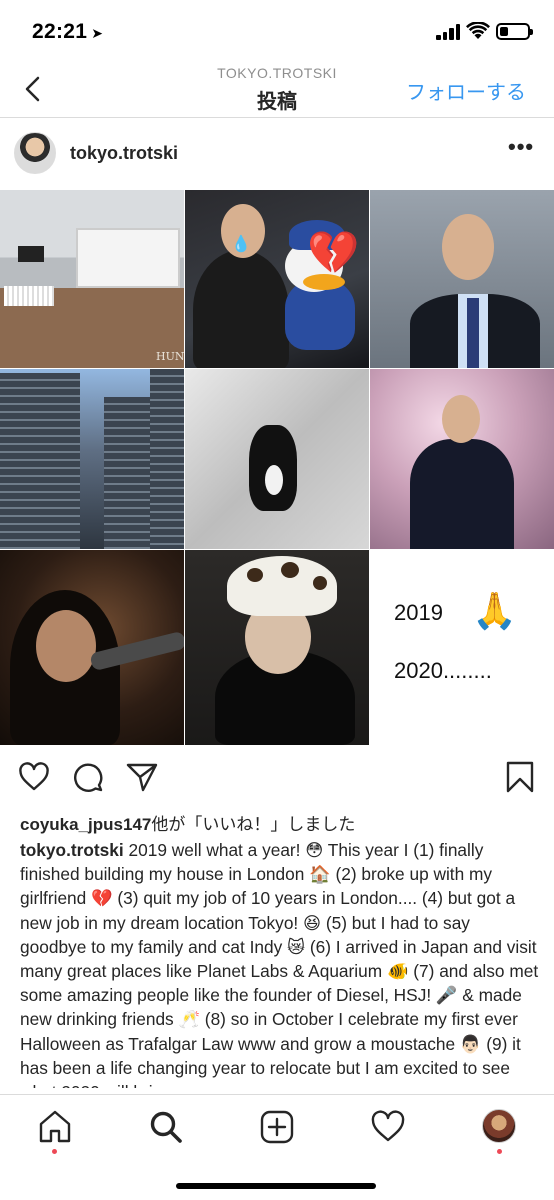 This screenshot has height=1200, width=554. What do you see at coordinates (418, 612) in the screenshot?
I see `year-2019-text: 2019` at bounding box center [418, 612].